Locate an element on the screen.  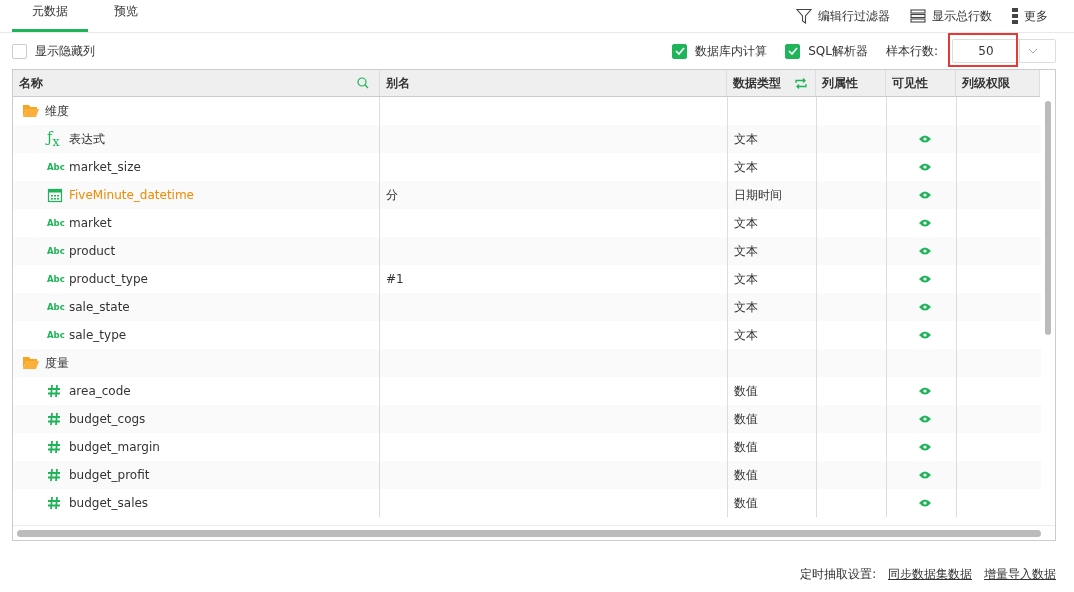
footer-label: 定时抽取设置: is located at coordinates (838, 574).